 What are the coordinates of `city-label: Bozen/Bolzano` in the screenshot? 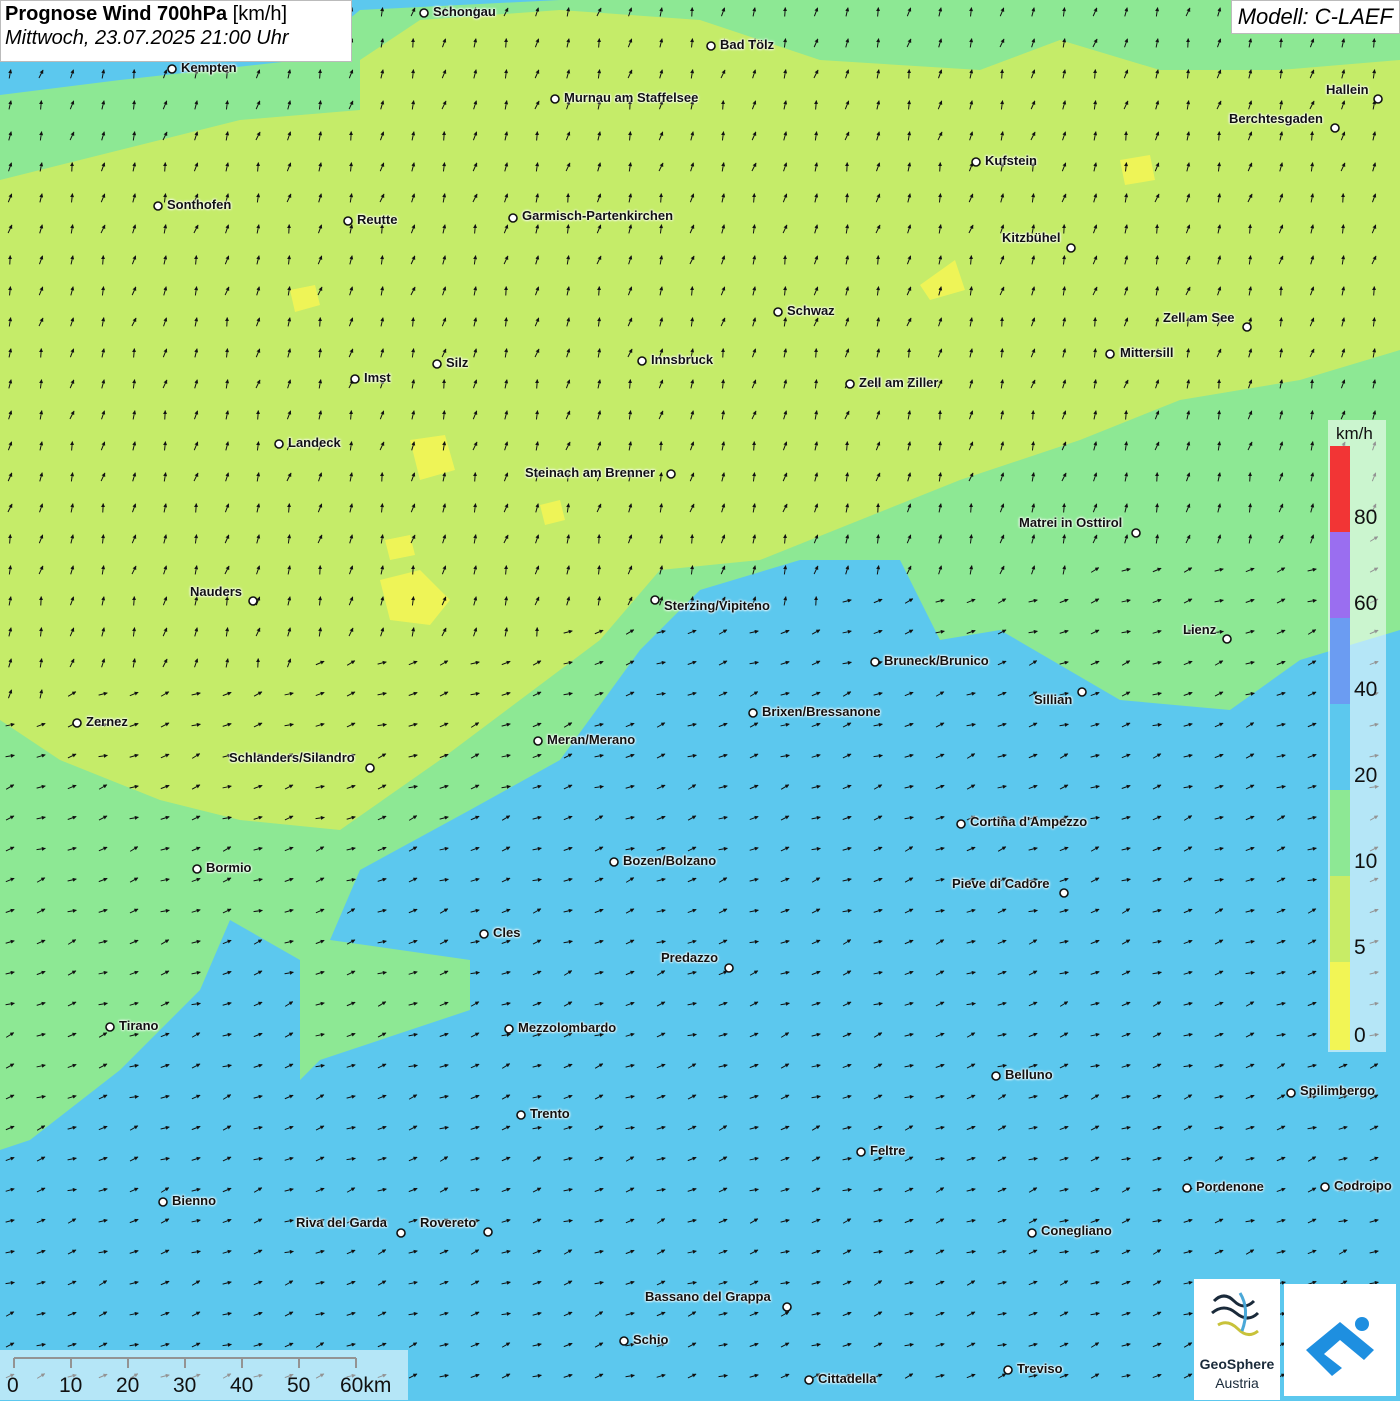 It's located at (669, 860).